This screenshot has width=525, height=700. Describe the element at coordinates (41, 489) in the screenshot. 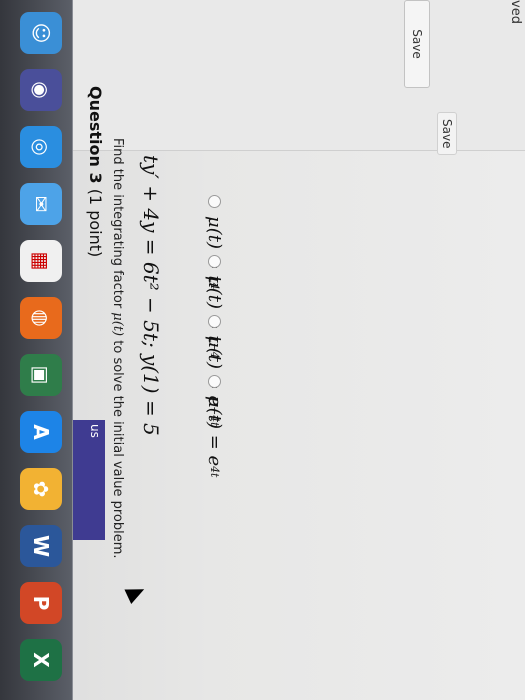

I see `photos-icon: ✿` at that location.